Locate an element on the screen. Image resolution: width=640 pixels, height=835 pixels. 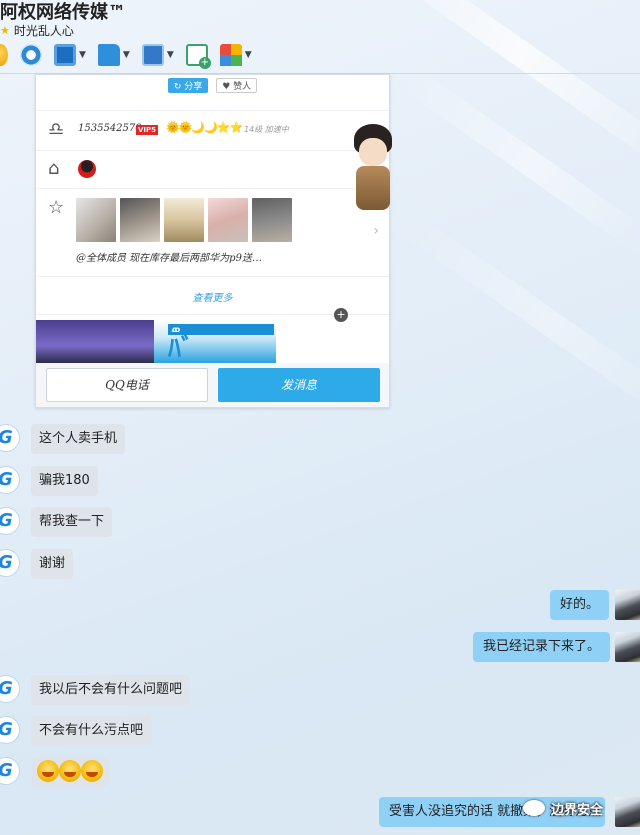
chat-header: 阿权网络传媒™ ★ 时光乱人心 ▼ ▼ ▼ ▼ is located at coordinates (320, 37).